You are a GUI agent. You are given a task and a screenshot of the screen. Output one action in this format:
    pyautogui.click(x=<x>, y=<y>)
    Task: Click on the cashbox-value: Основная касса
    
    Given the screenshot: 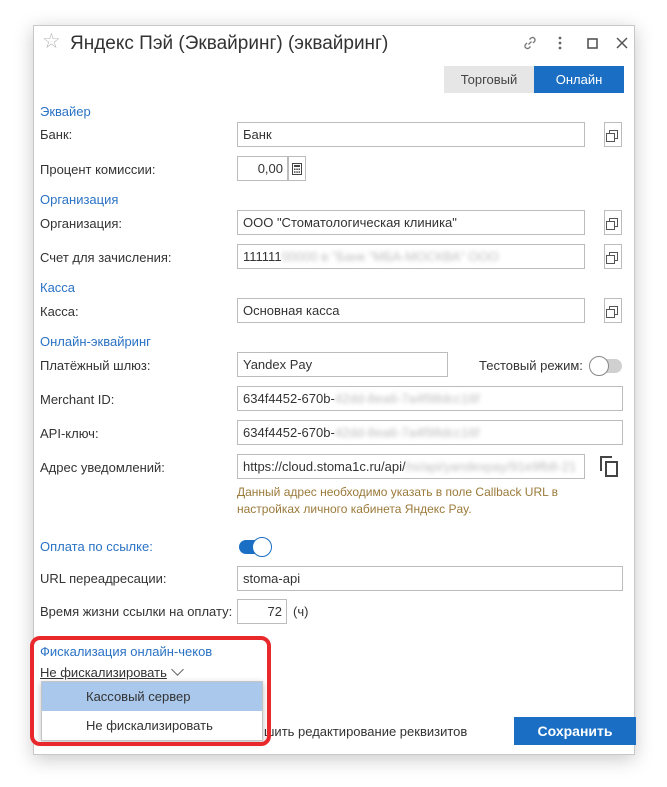 What is the action you would take?
    pyautogui.click(x=291, y=310)
    